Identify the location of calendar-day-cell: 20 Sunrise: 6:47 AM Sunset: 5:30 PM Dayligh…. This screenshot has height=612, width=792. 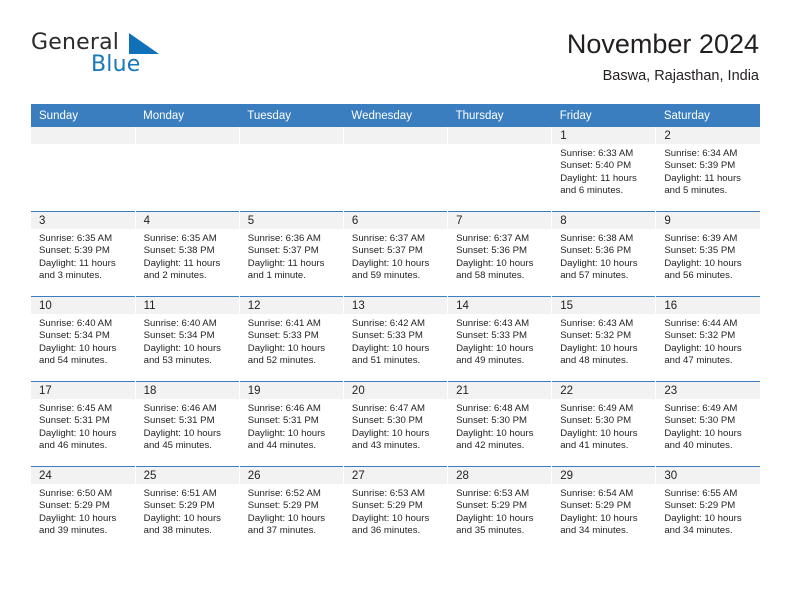
(395, 424).